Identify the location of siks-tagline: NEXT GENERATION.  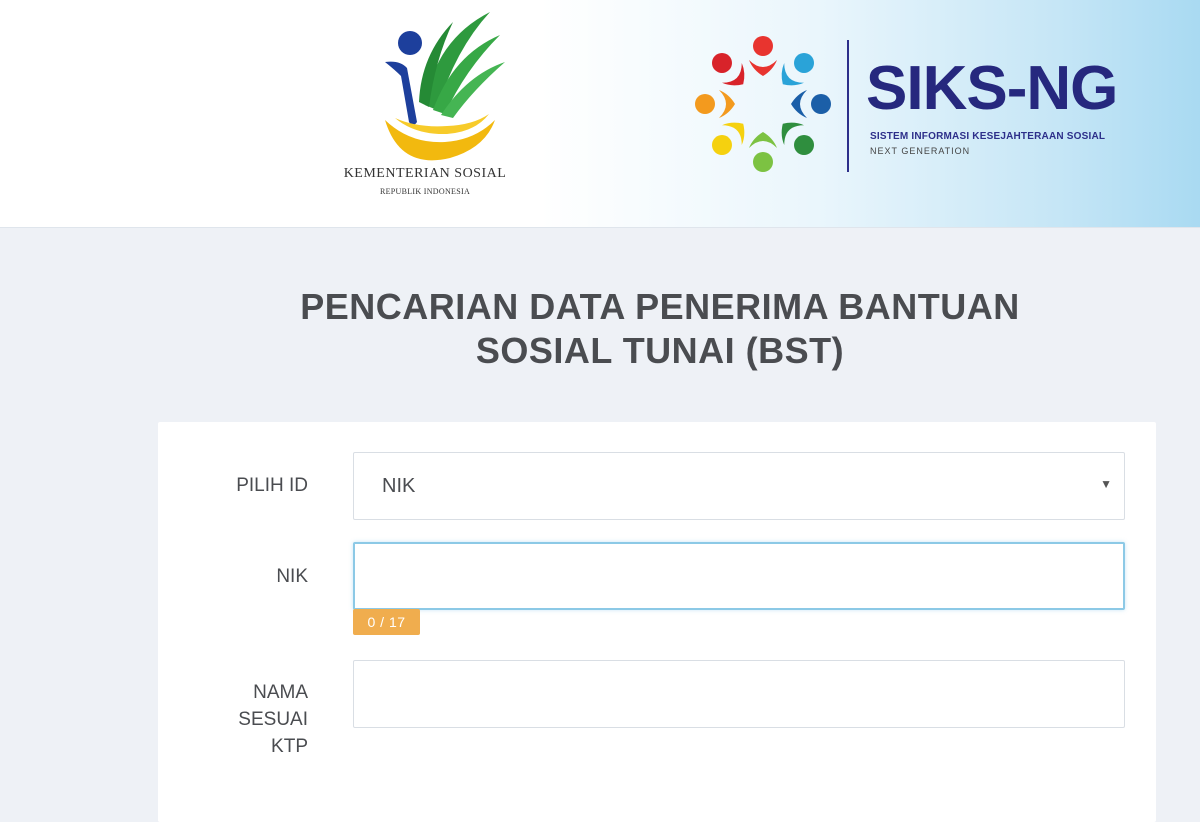
(920, 151).